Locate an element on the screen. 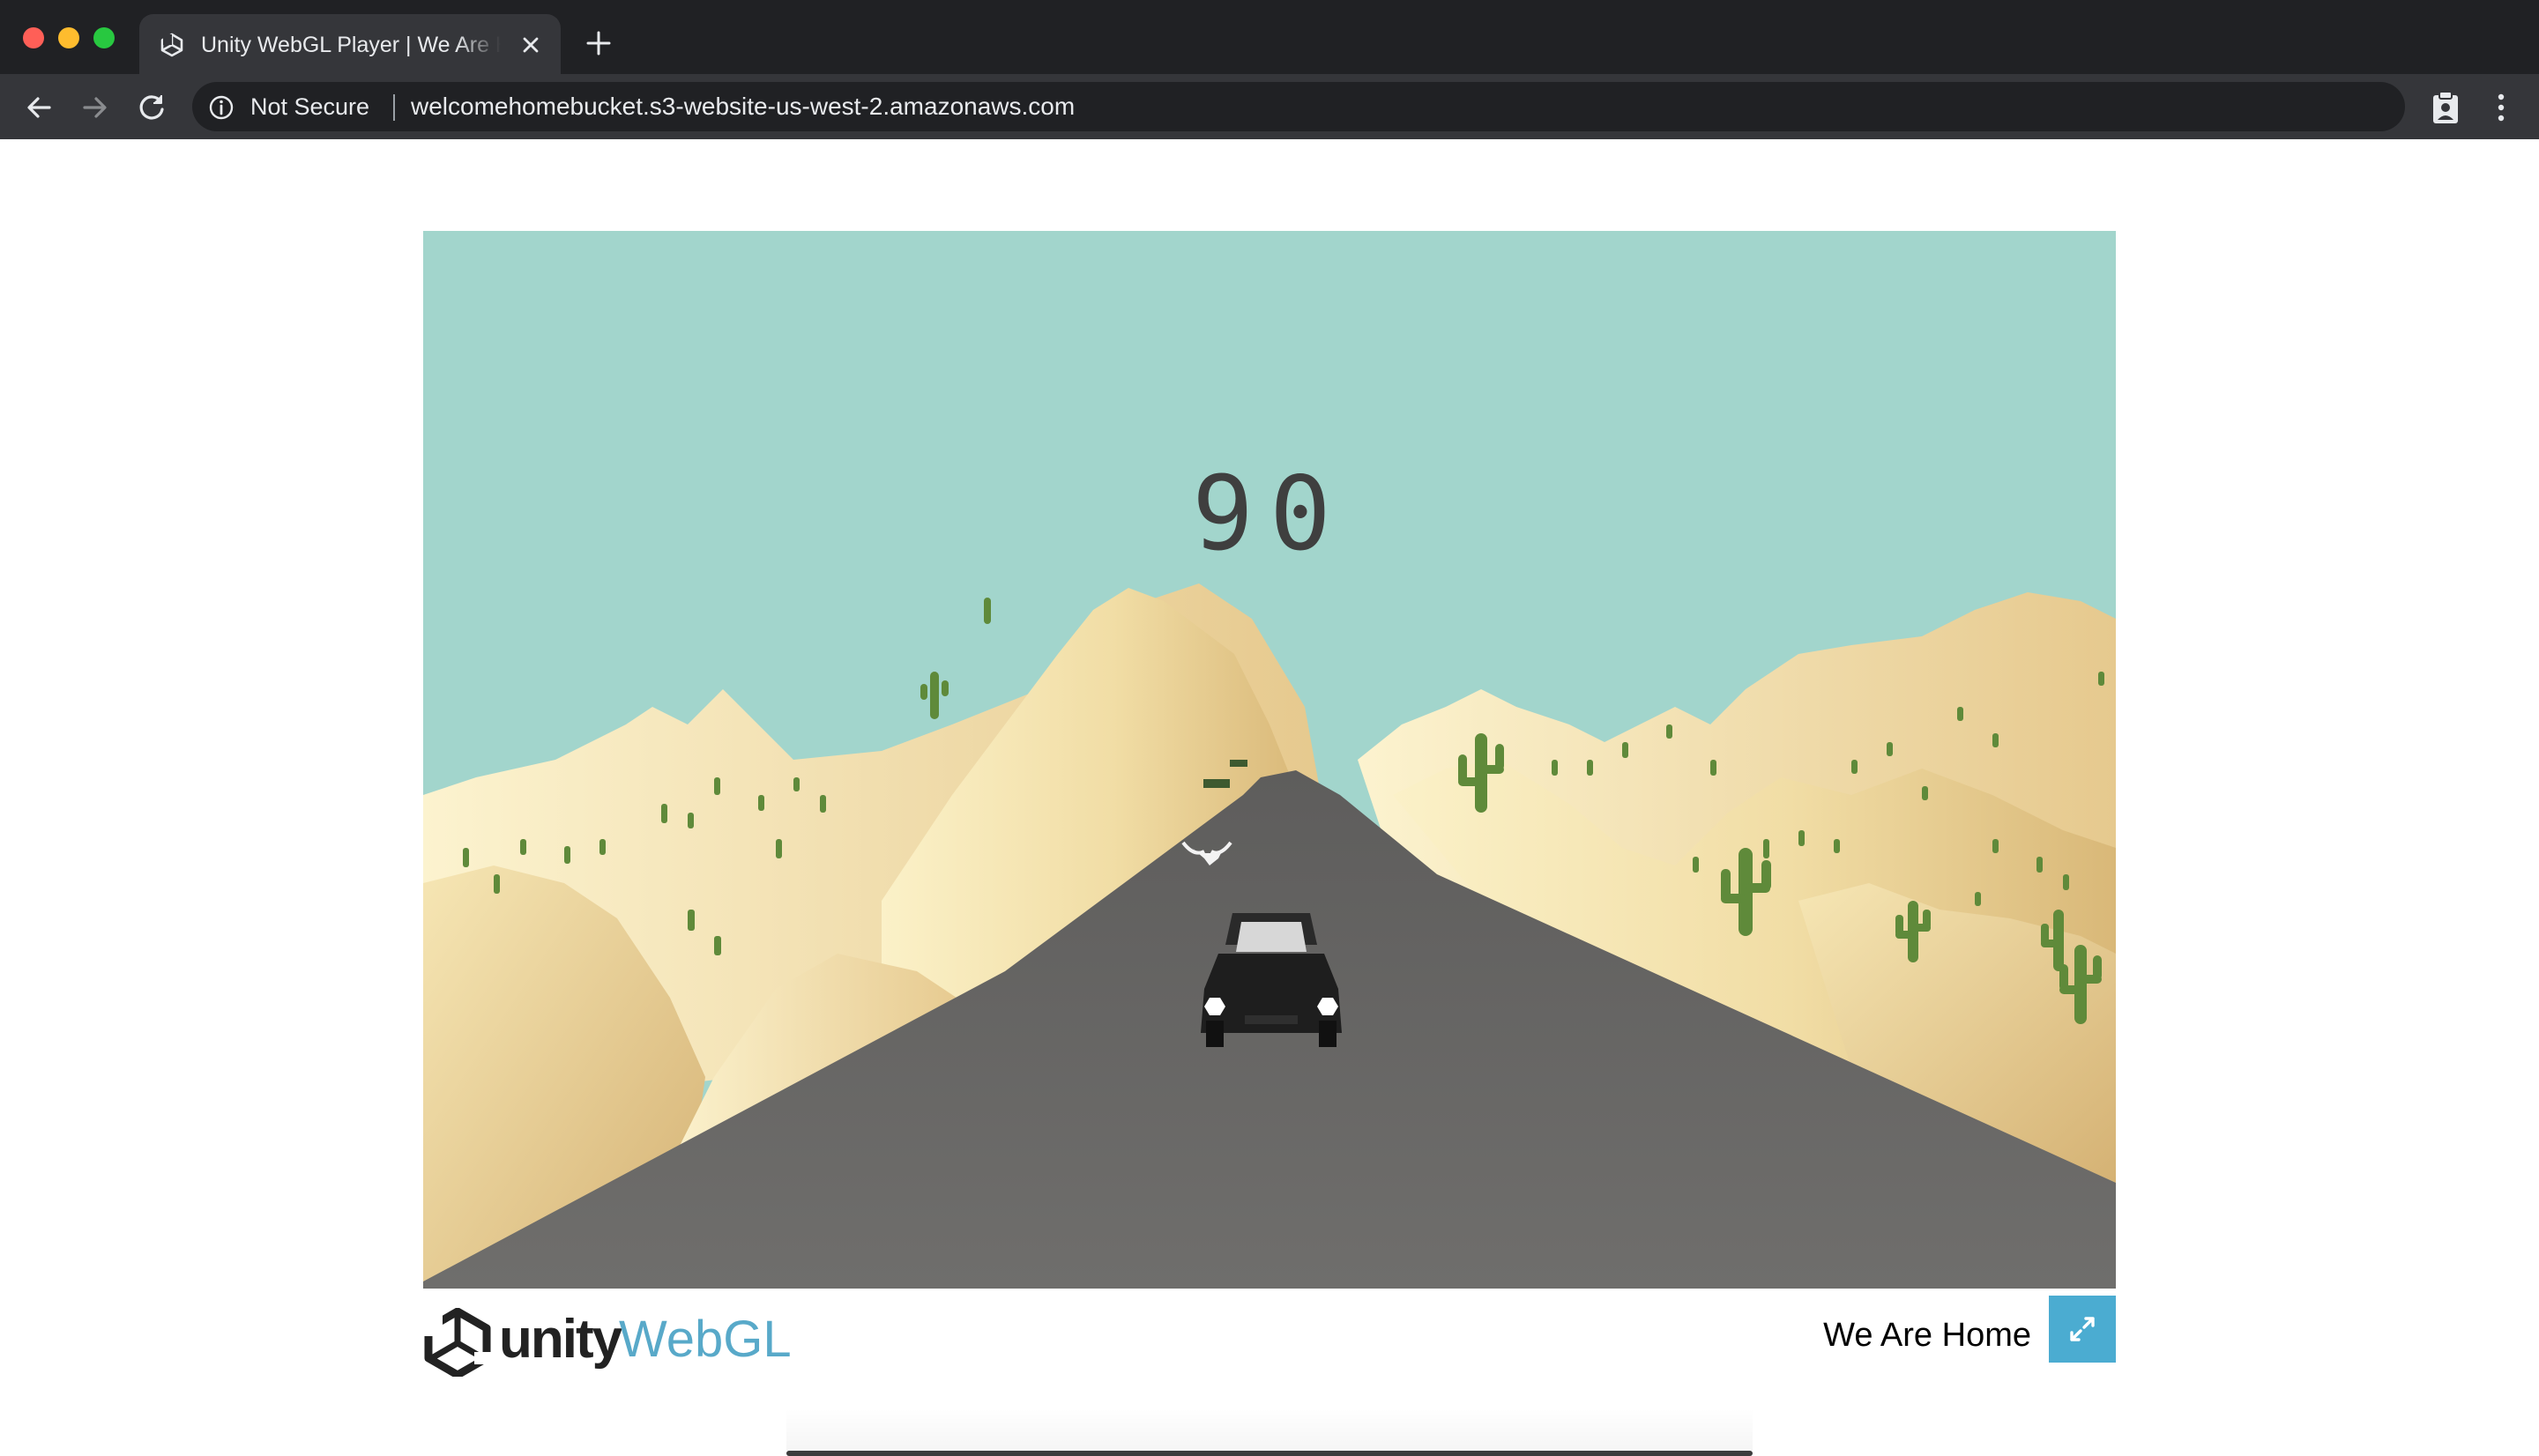 This screenshot has height=1456, width=2539. tab-title: Unity WebGL Player | We Are Home is located at coordinates (351, 45).